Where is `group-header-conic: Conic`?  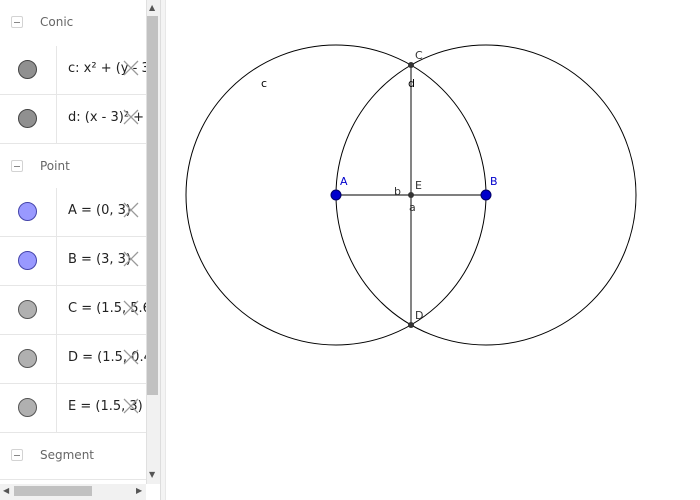
group-header-conic: Conic is located at coordinates (73, 23).